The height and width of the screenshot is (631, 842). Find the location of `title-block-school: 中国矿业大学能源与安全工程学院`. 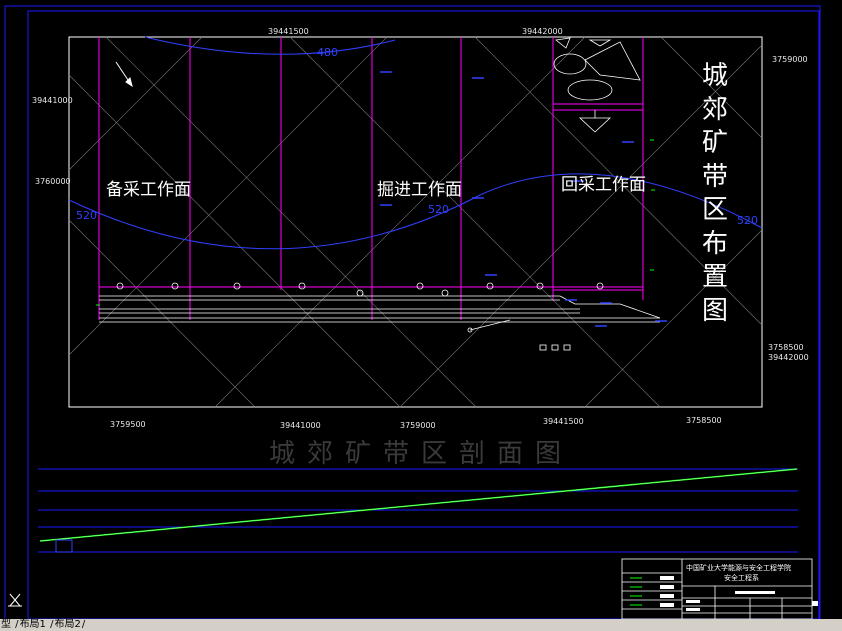

title-block-school: 中国矿业大学能源与安全工程学院 is located at coordinates (738, 568).